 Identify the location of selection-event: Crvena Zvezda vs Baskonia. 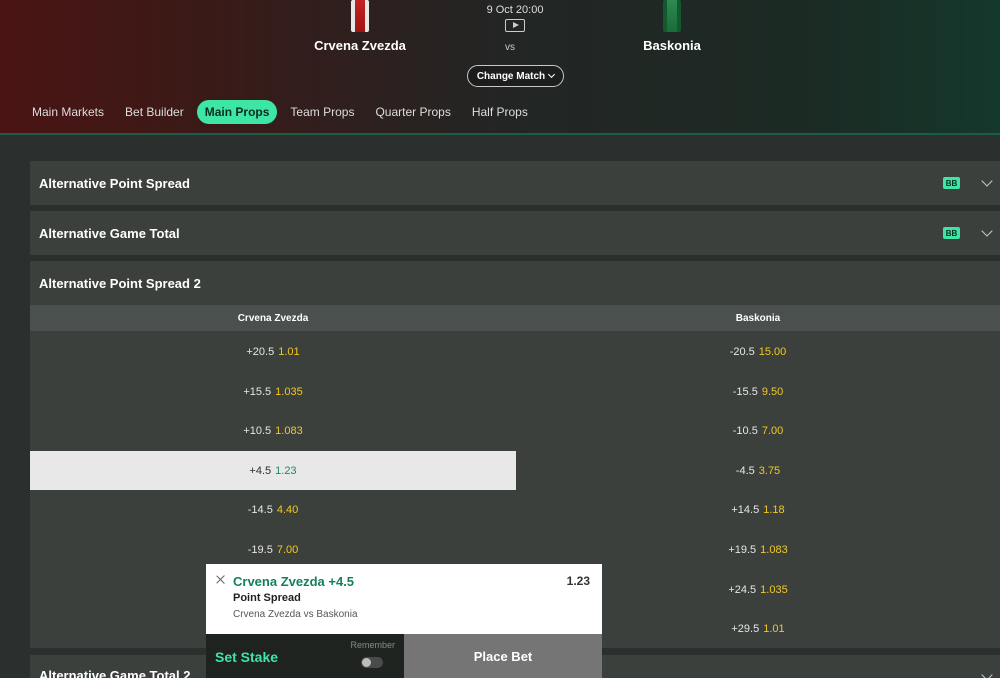
(295, 614).